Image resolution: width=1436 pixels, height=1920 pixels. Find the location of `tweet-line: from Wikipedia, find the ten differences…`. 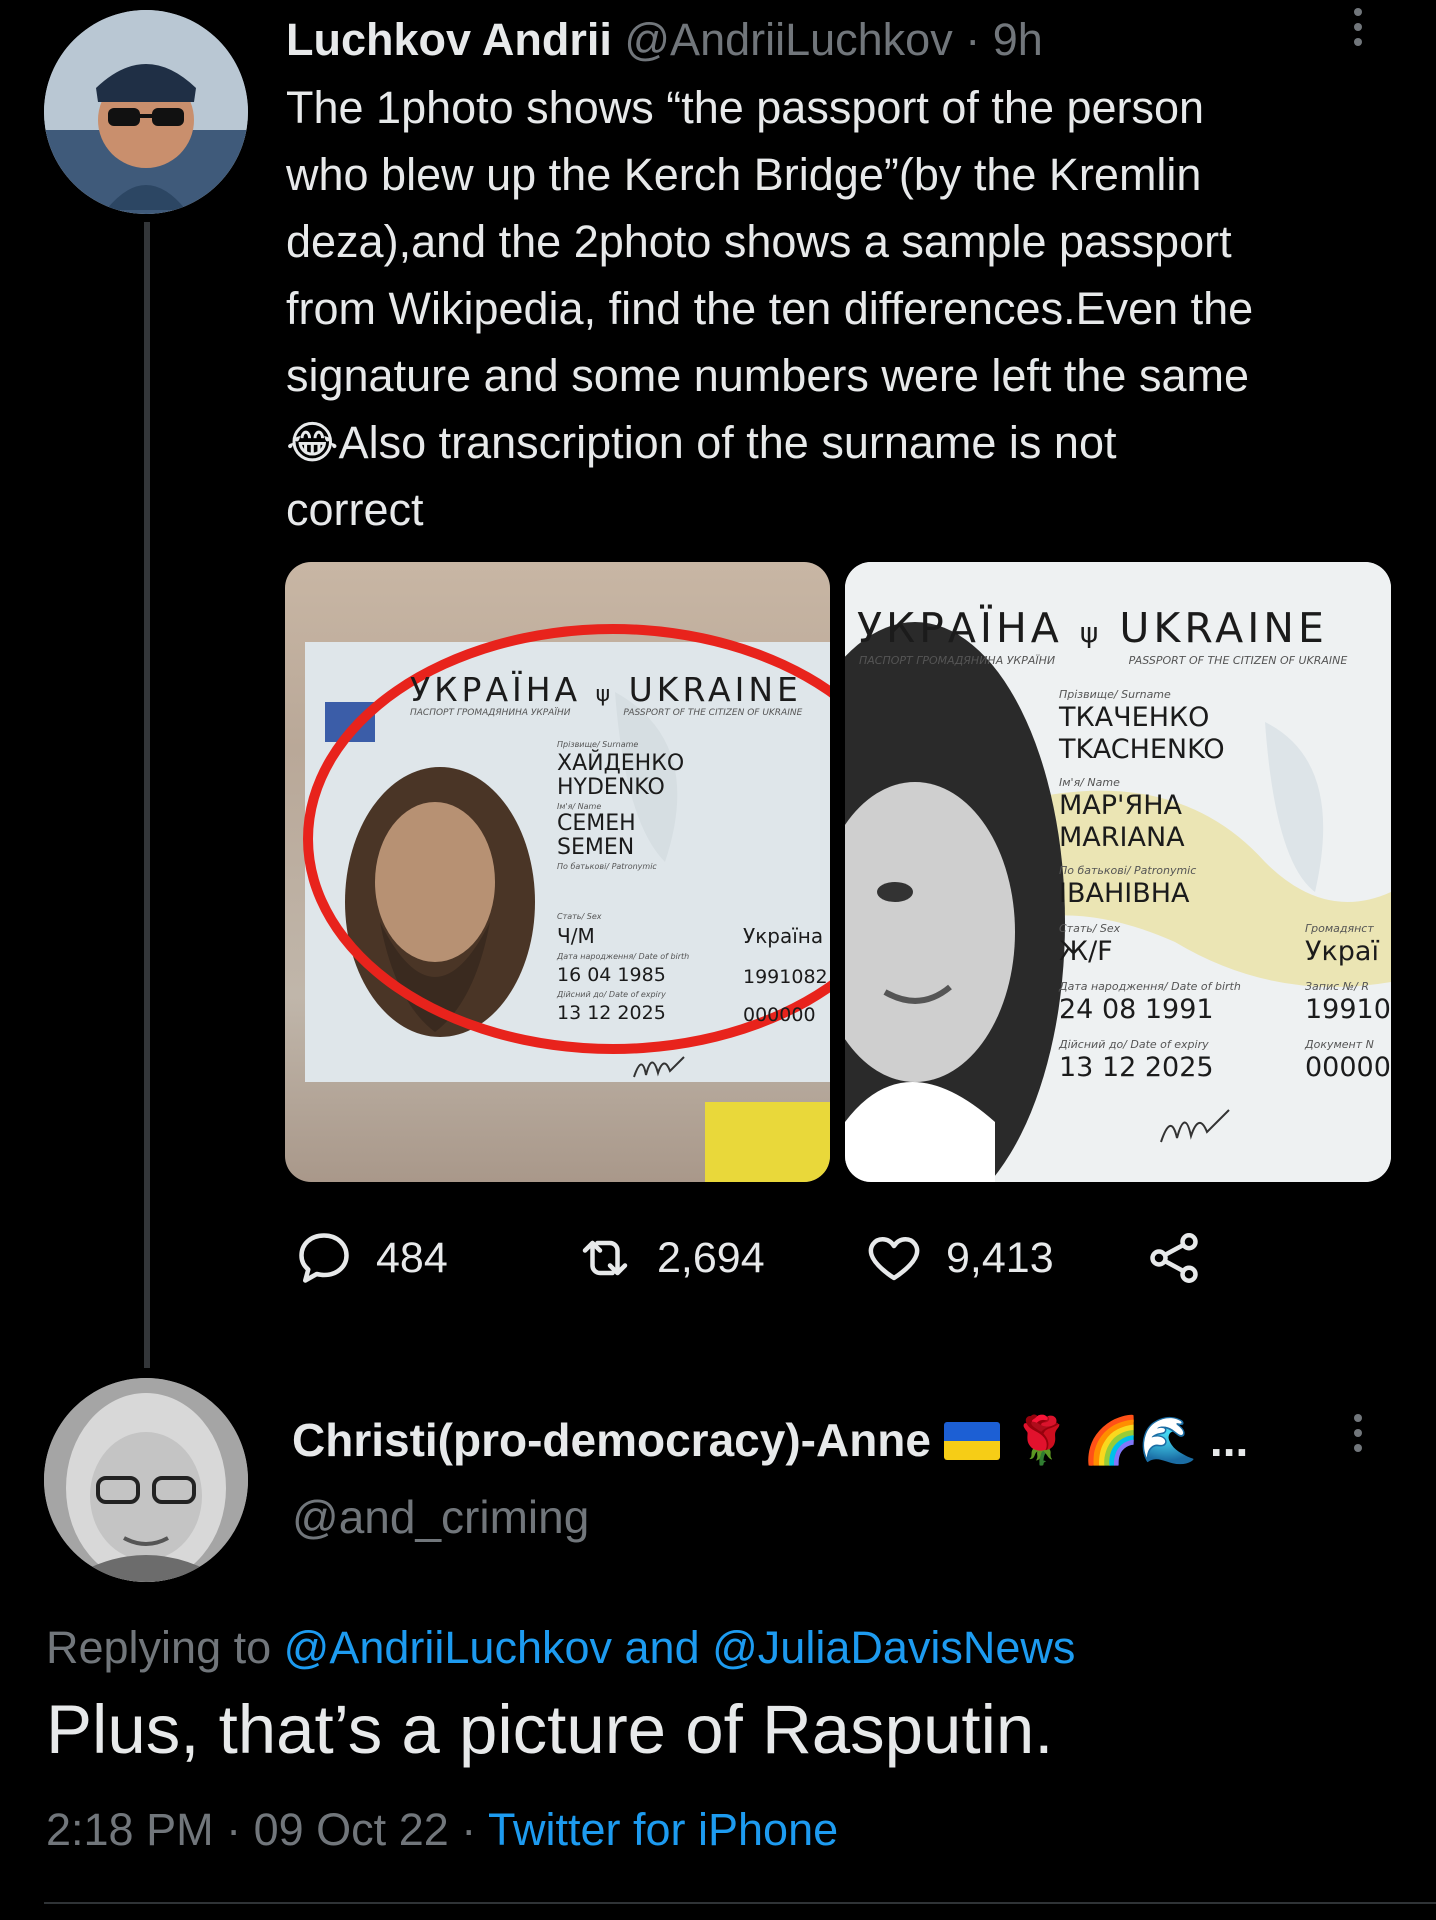

tweet-line: from Wikipedia, find the ten differences… is located at coordinates (770, 308).